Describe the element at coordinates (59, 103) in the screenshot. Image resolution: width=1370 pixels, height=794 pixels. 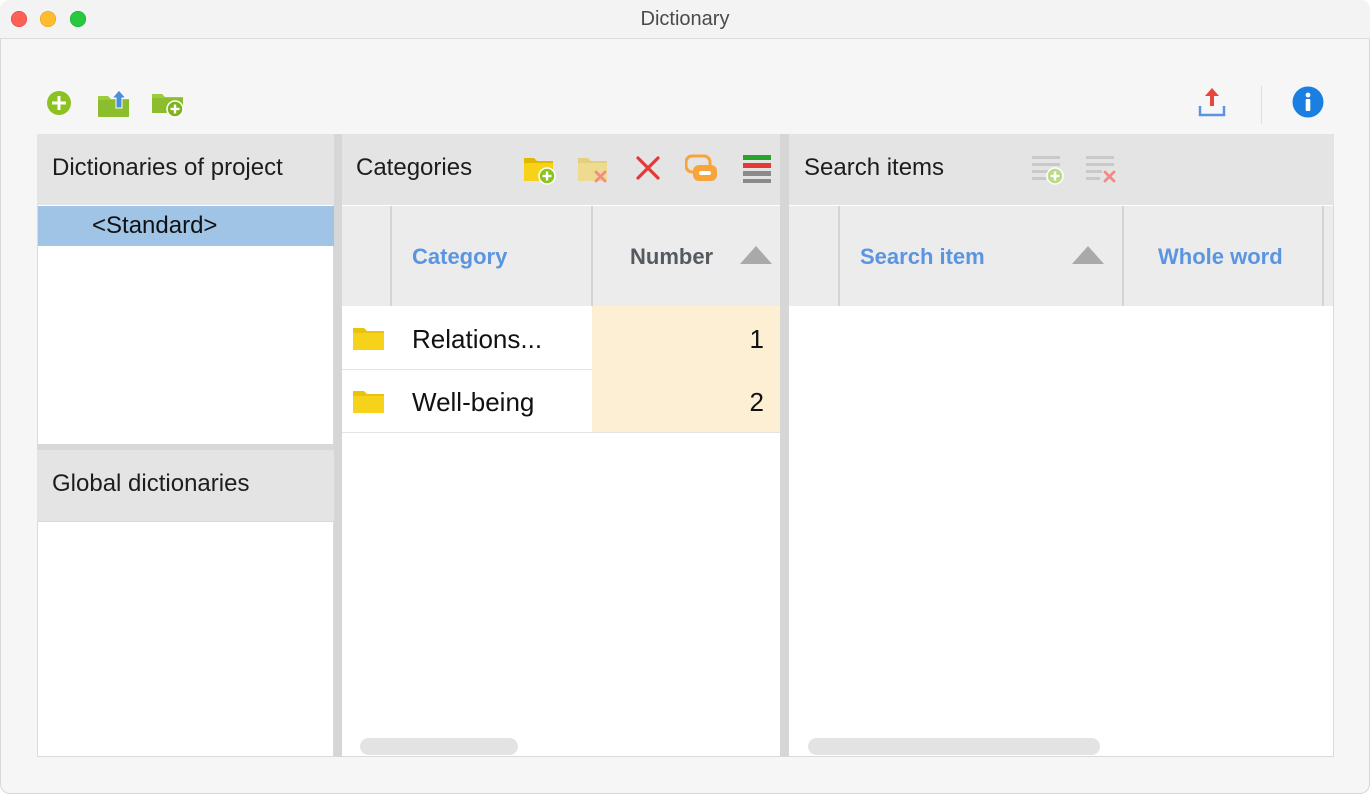
I see `add-icon` at that location.